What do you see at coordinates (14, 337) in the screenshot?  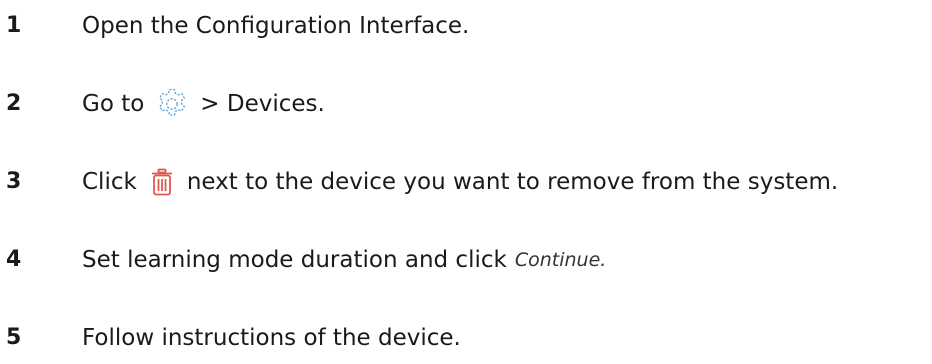 I see `step-number: 5` at bounding box center [14, 337].